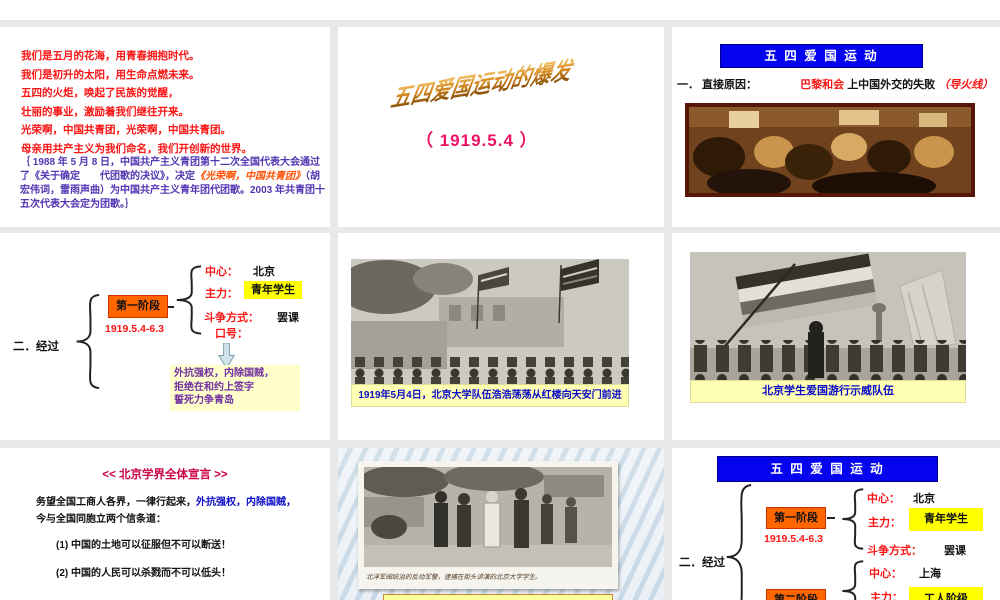 The height and width of the screenshot is (600, 1000). Describe the element at coordinates (231, 334) in the screenshot. I see `slogan-label: 口号：` at that location.